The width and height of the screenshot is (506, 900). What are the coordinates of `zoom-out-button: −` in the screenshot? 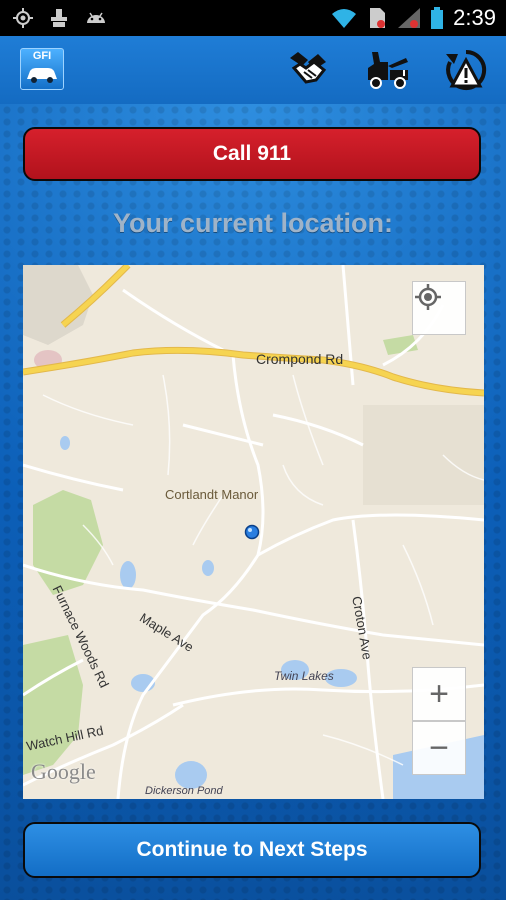 It's located at (439, 748).